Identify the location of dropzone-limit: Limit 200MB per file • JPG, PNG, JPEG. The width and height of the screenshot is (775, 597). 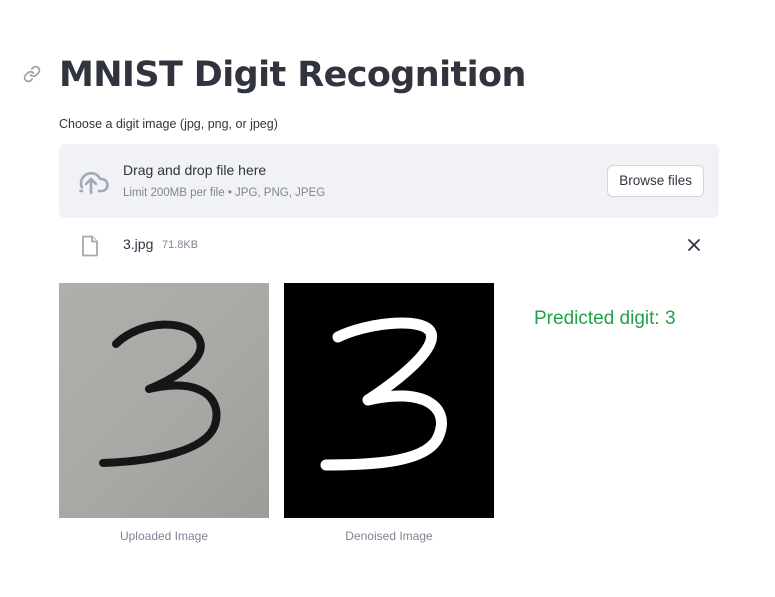
(224, 193).